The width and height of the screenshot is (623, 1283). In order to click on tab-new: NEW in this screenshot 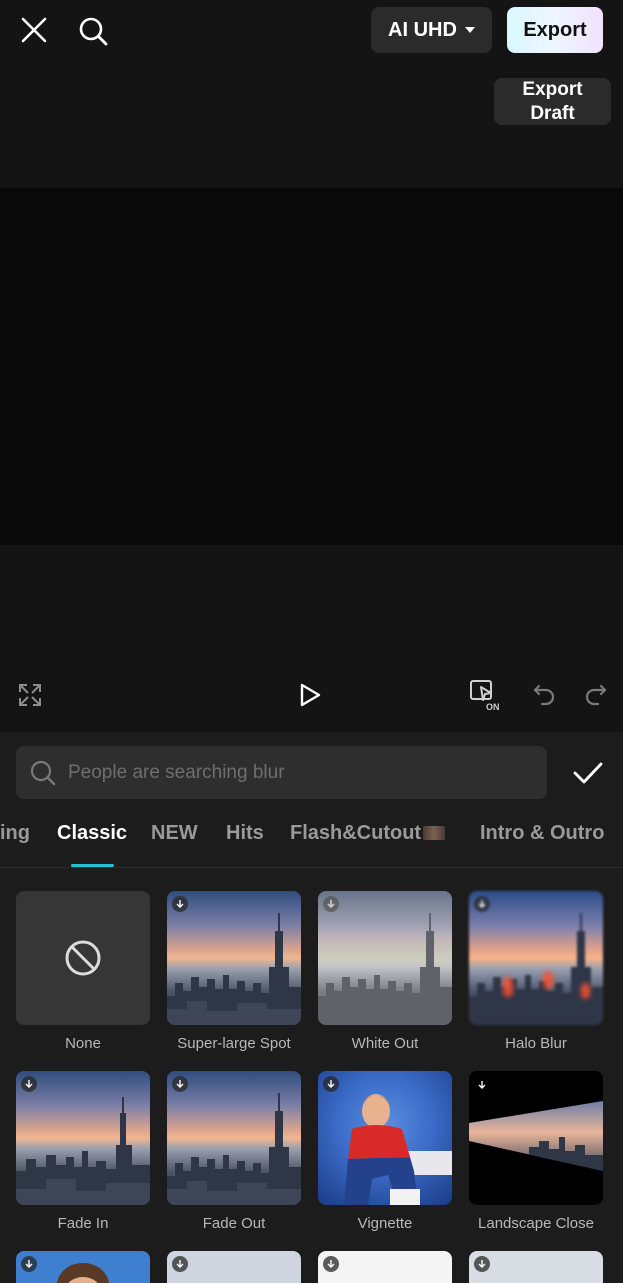, I will do `click(174, 833)`.